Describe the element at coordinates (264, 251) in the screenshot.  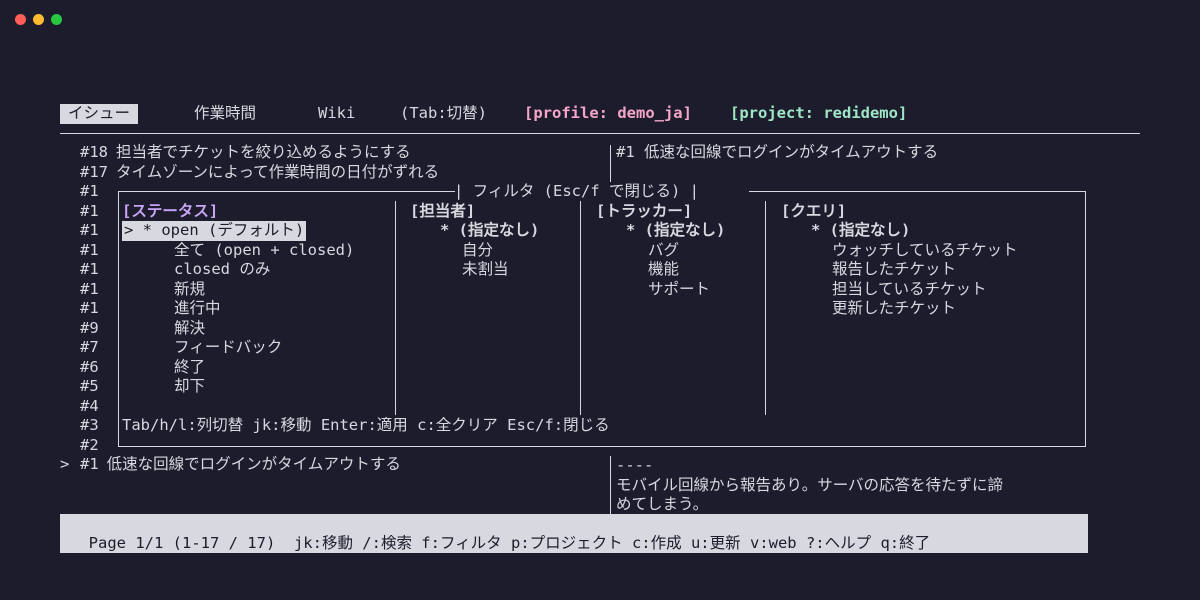
I see `filter-option-all: 全て (open + closed)` at that location.